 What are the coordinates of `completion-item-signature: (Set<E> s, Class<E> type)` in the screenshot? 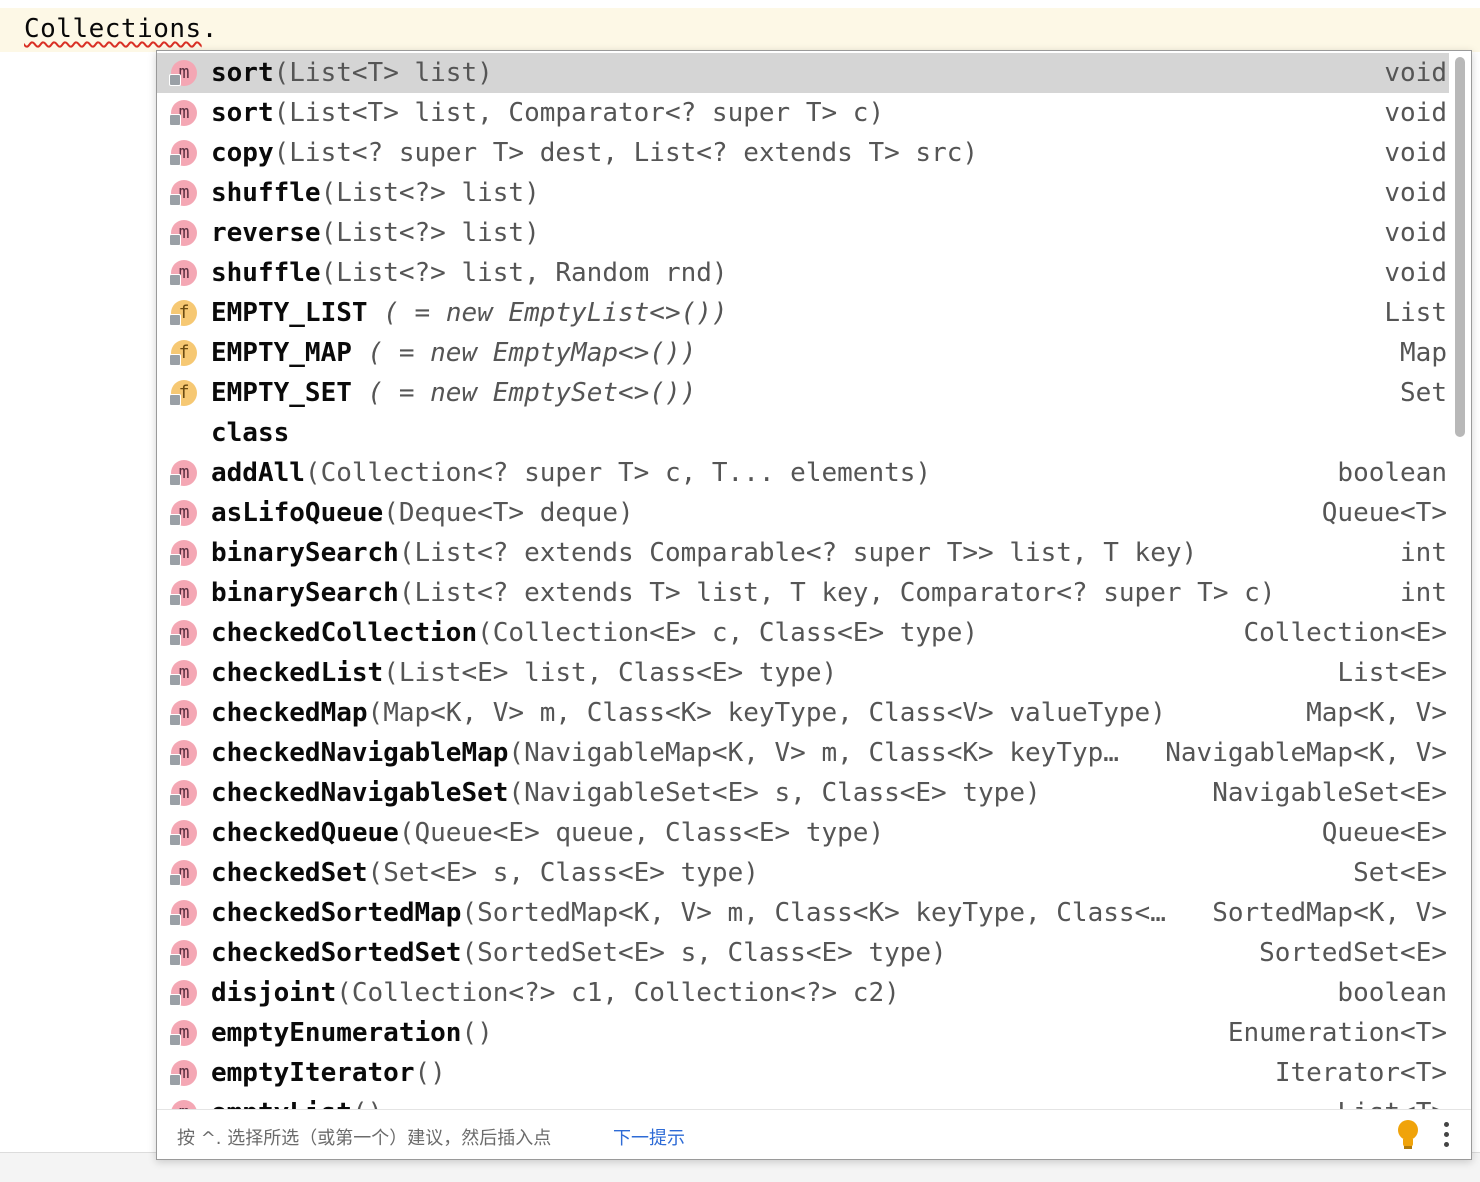 It's located at (563, 873).